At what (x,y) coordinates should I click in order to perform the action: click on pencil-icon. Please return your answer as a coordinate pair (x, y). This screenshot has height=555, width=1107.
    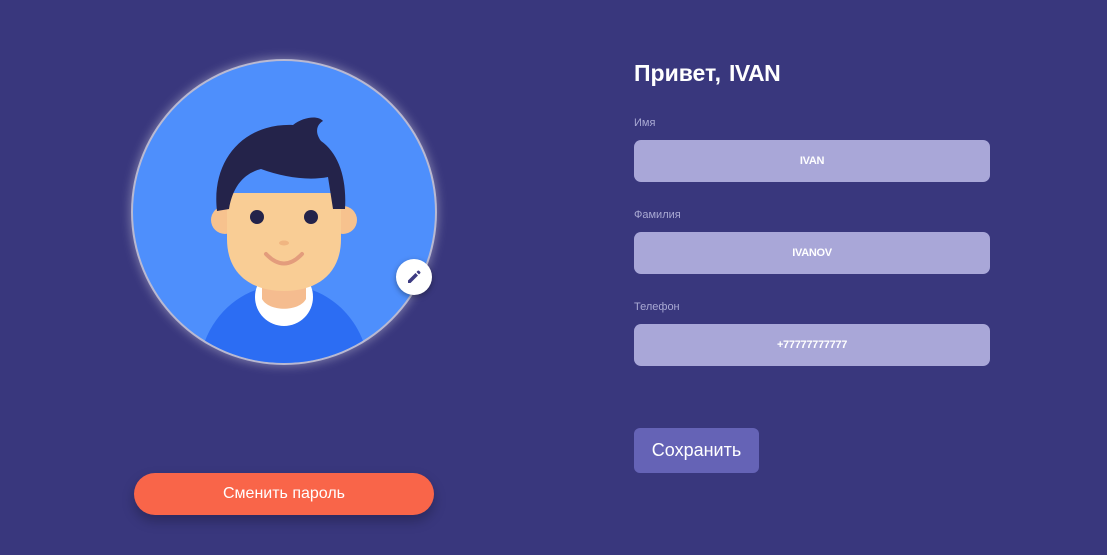
    Looking at the image, I should click on (414, 276).